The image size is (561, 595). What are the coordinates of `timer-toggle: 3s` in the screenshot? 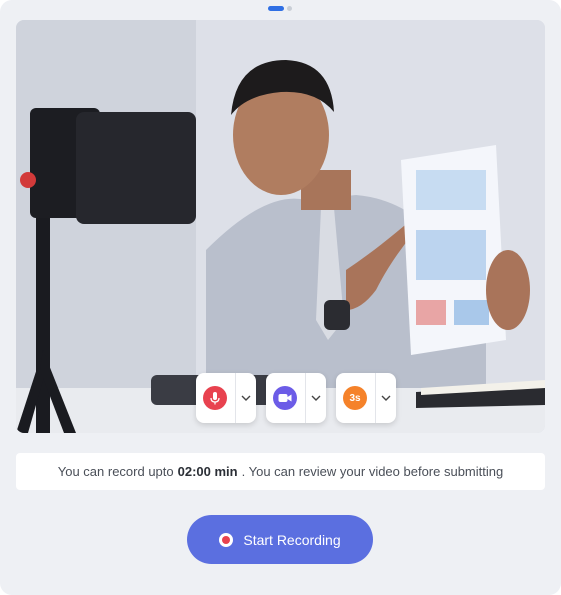 It's located at (366, 398).